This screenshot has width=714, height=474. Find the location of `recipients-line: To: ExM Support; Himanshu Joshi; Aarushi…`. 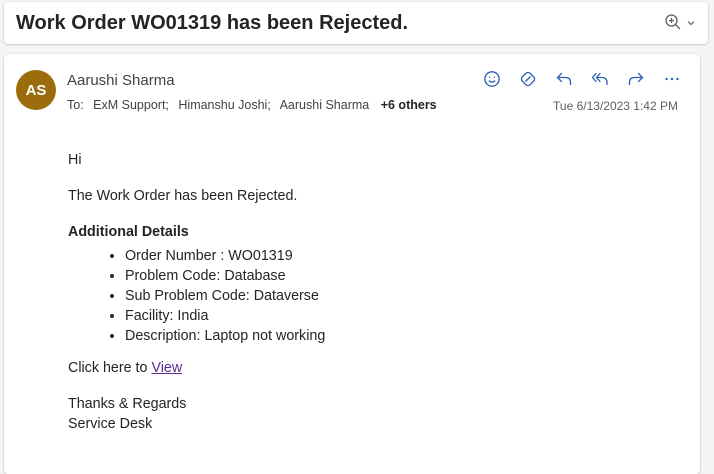

recipients-line: To: ExM Support; Himanshu Joshi; Aarushi… is located at coordinates (255, 105).